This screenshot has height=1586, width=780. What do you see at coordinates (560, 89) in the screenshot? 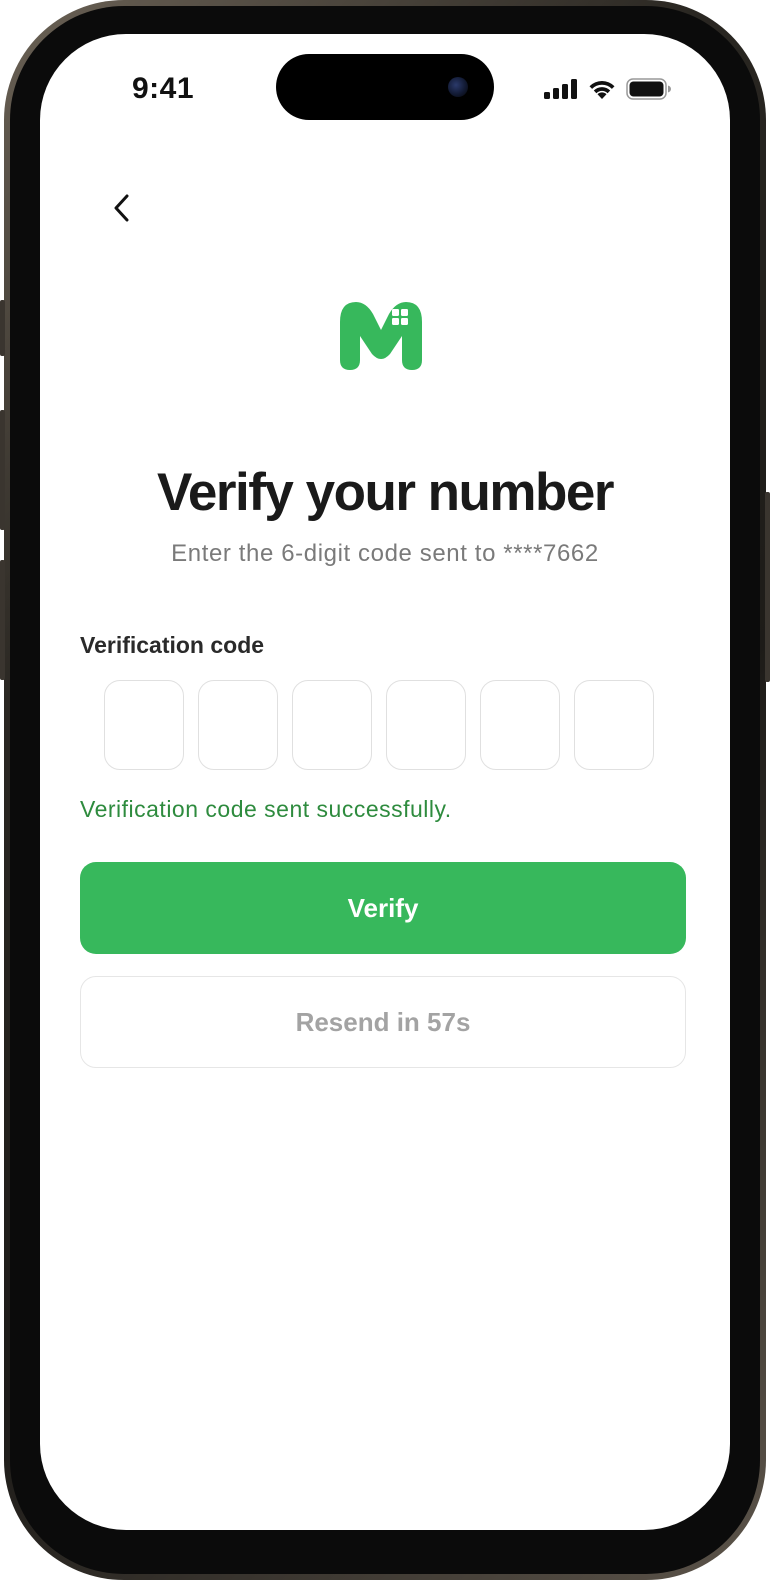
I see `cellular-signal-icon` at bounding box center [560, 89].